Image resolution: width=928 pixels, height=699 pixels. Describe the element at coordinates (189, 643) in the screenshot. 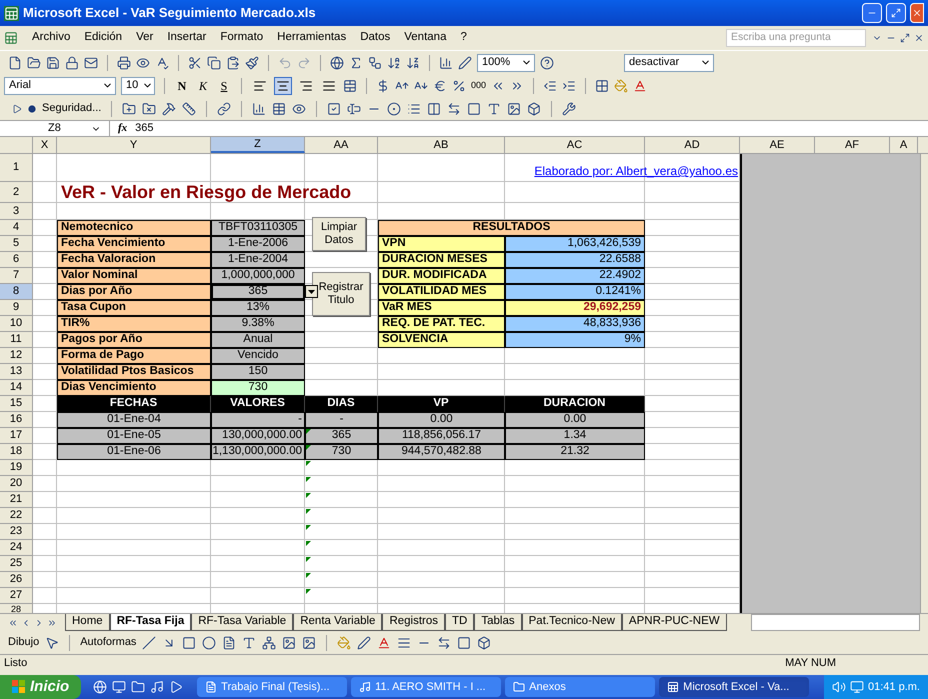

I see `rectangle-icon` at that location.